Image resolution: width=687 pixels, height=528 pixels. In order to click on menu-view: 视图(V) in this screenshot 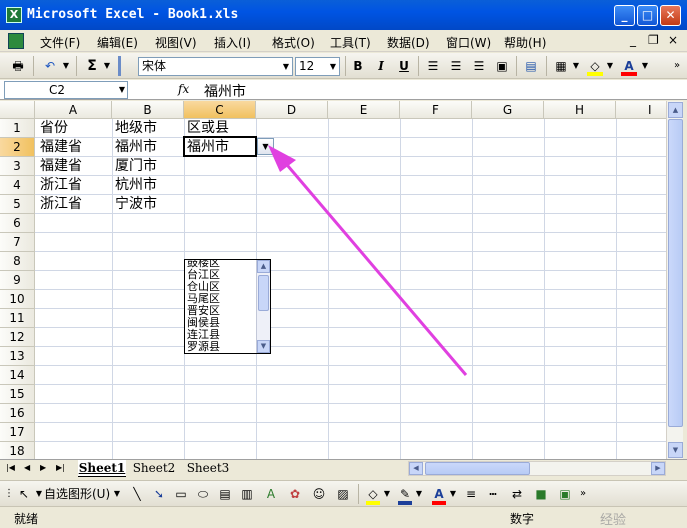, I will do `click(176, 42)`.